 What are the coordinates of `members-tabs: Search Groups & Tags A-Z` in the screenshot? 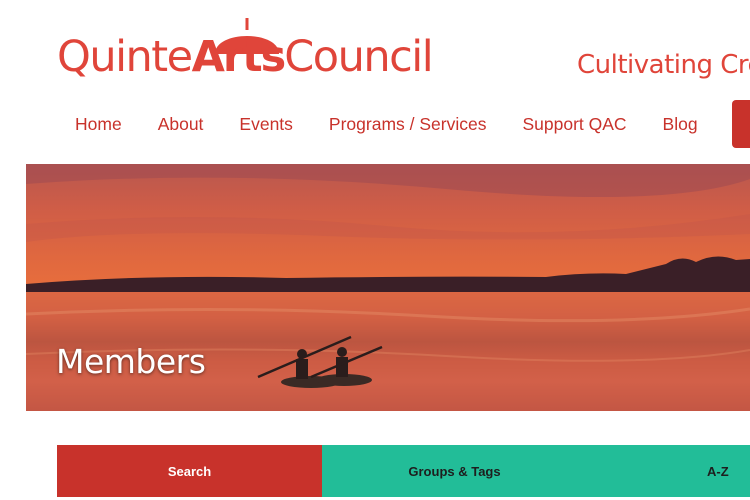 It's located at (403, 471).